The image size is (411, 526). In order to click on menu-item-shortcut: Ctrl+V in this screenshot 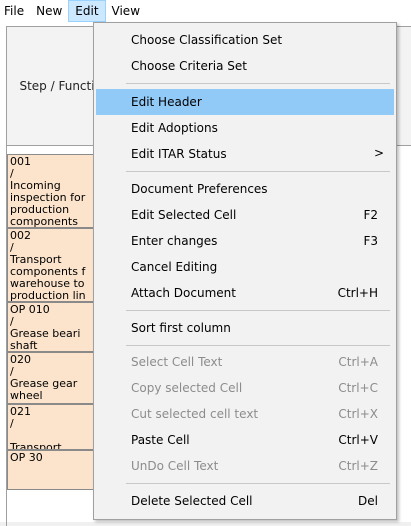, I will do `click(358, 440)`.